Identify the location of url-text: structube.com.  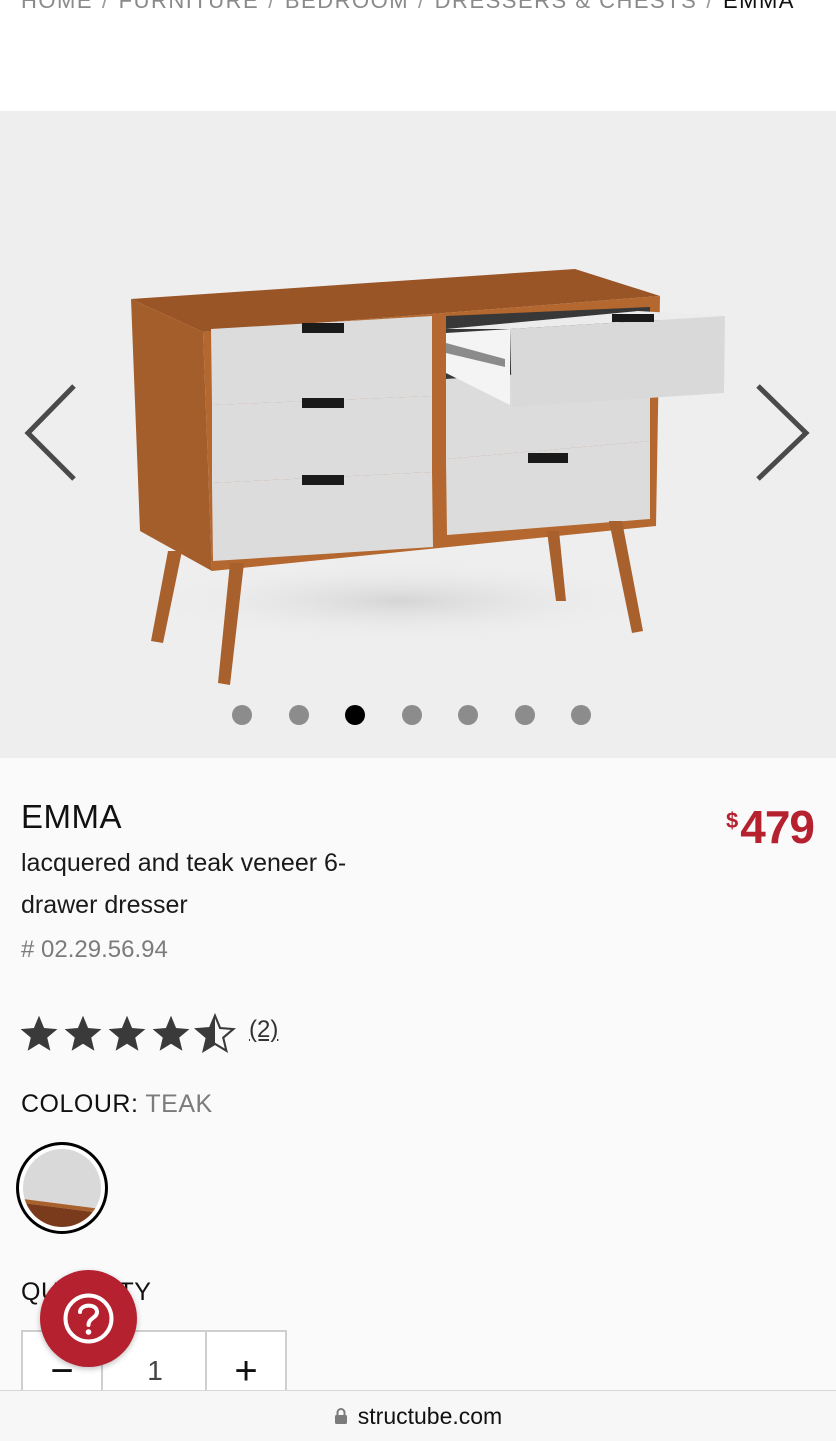
(430, 1416).